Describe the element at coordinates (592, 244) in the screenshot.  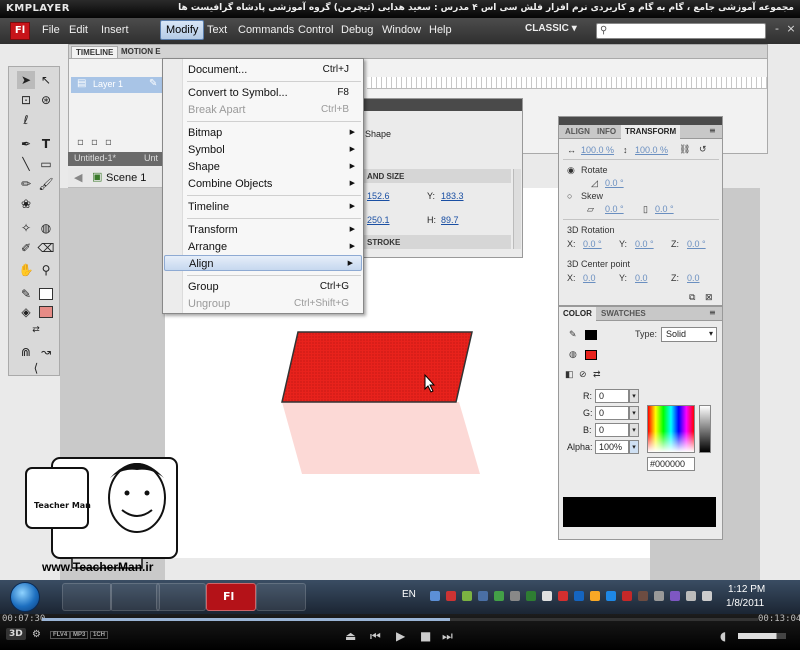
I see `rot3d-x-value: 0.0 °` at that location.